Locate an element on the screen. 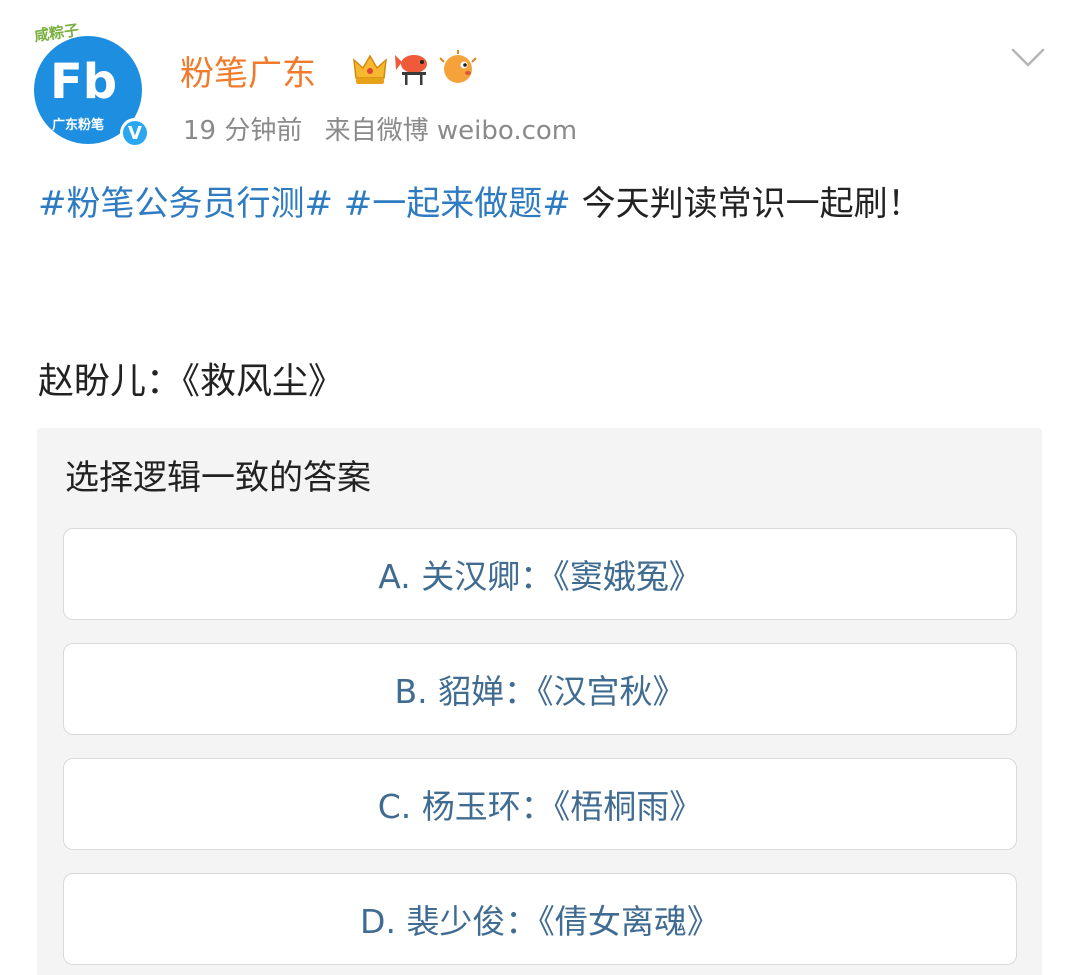 The height and width of the screenshot is (975, 1080). post-text: #粉笔公务员行测# #一起来做题# 今天判读常识一起刷！ is located at coordinates (540, 204).